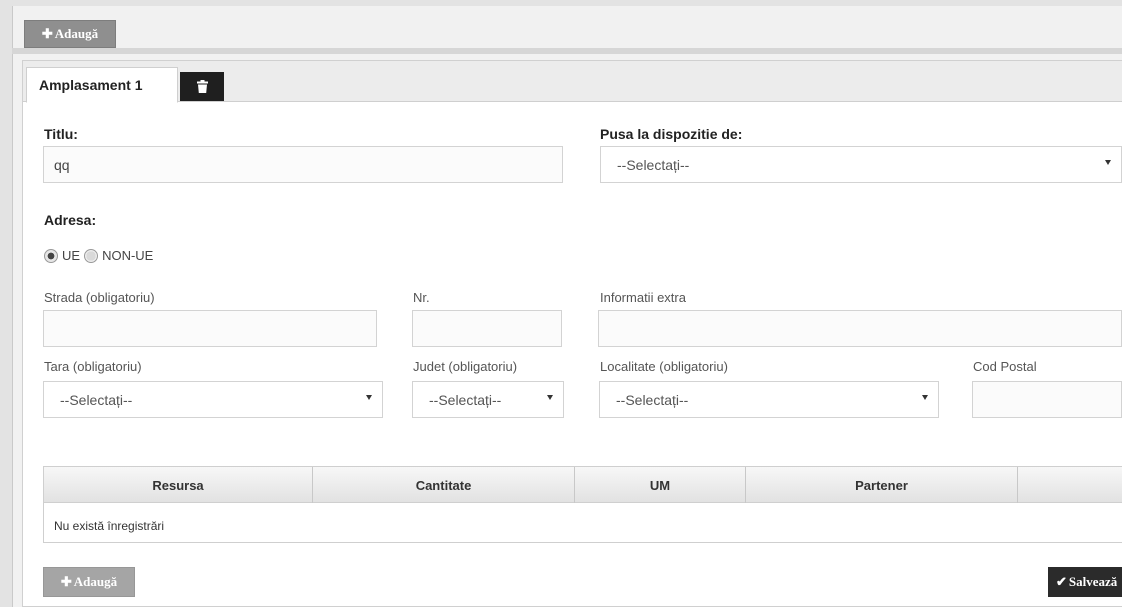 The width and height of the screenshot is (1122, 607). What do you see at coordinates (487, 328) in the screenshot?
I see `nr-input` at bounding box center [487, 328].